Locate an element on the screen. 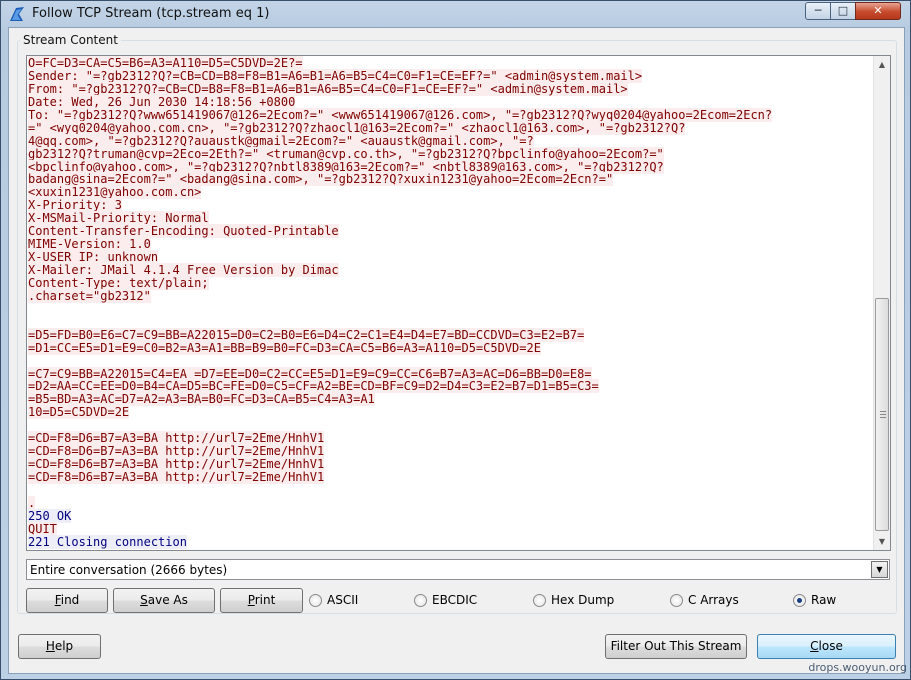 This screenshot has width=911, height=680. chevron-down-icon: ▼ is located at coordinates (879, 569).